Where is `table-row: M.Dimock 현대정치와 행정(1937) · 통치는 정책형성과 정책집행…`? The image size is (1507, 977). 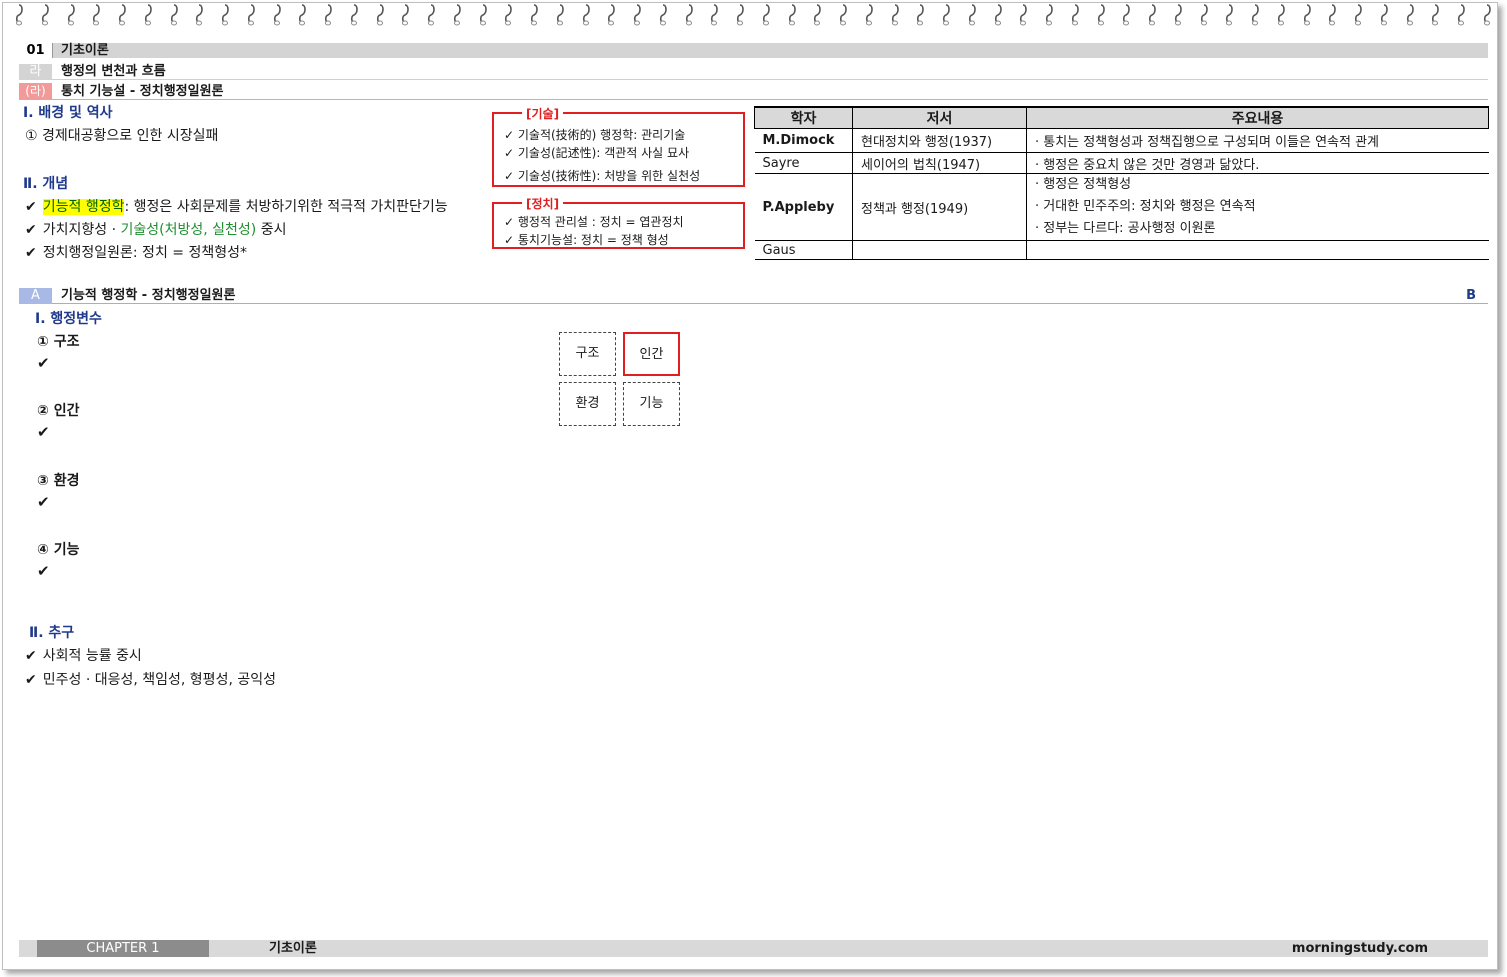
table-row: M.Dimock 현대정치와 행정(1937) · 통치는 정책형성과 정책집행… is located at coordinates (1121, 140).